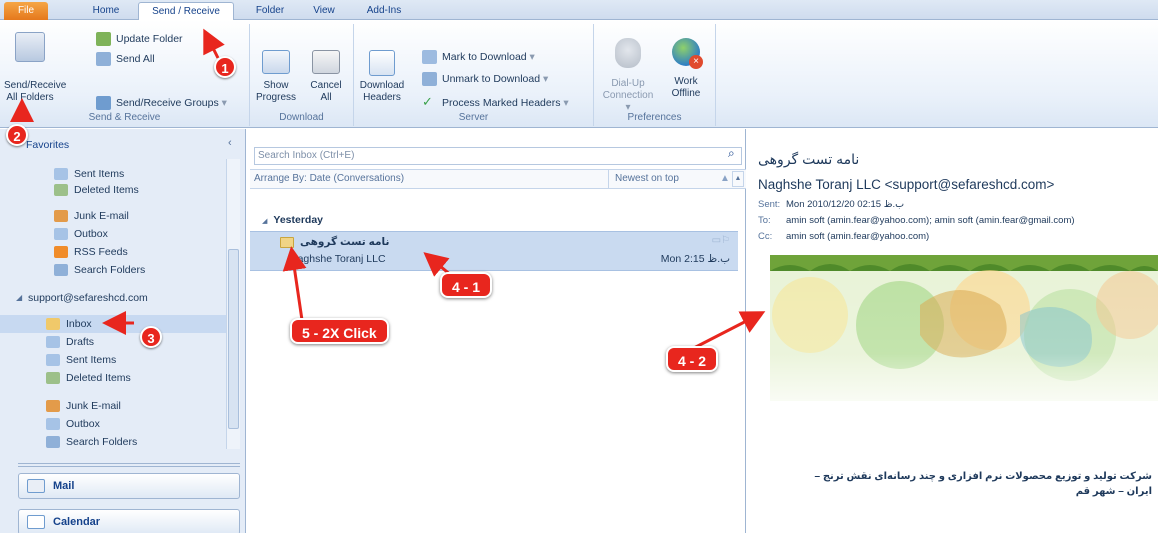 The height and width of the screenshot is (533, 1158). Describe the element at coordinates (329, 179) in the screenshot. I see `arrange-by-button: Arrange By: Date (Conversations)` at that location.